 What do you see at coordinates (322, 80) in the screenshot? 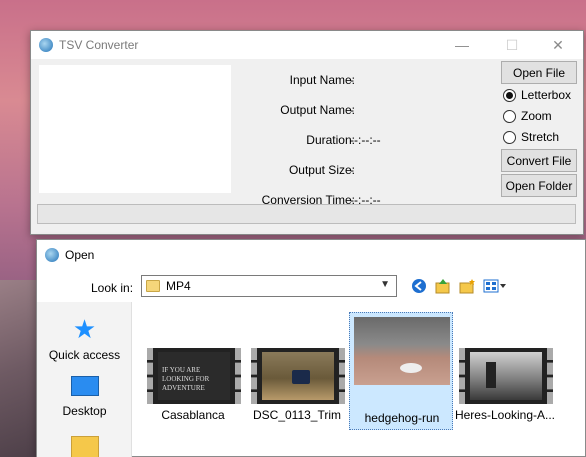
I see `input-name-label: Input Name:` at bounding box center [322, 80].